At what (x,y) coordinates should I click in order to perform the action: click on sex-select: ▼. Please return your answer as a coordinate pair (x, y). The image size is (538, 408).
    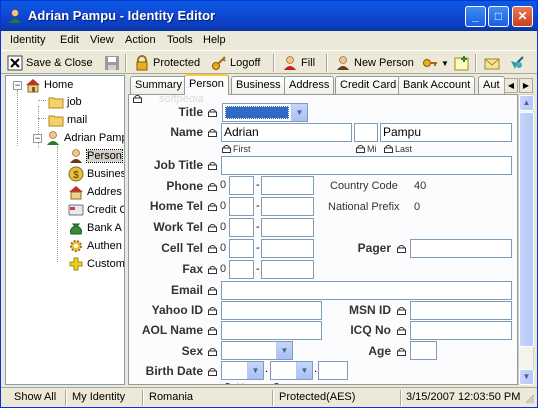
    Looking at the image, I should click on (257, 350).